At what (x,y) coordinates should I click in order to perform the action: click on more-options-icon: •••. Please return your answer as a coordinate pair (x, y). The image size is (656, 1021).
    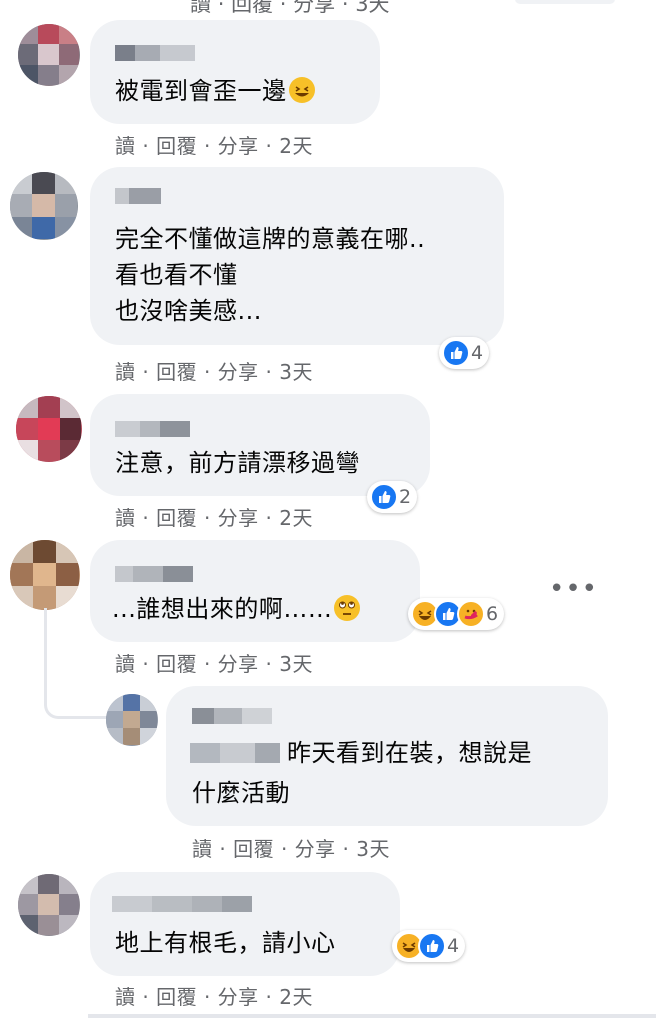
    Looking at the image, I should click on (573, 589).